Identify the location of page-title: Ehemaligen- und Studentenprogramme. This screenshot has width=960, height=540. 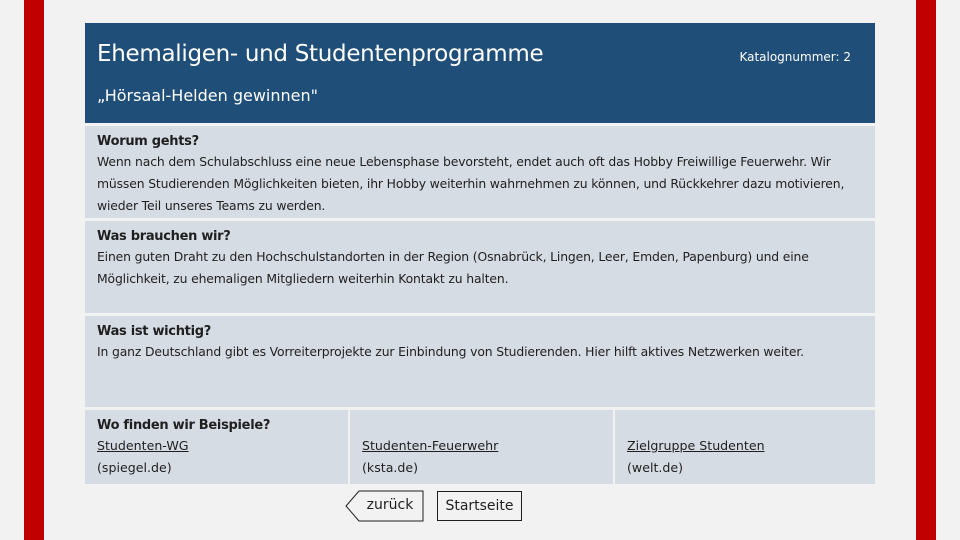
(320, 54).